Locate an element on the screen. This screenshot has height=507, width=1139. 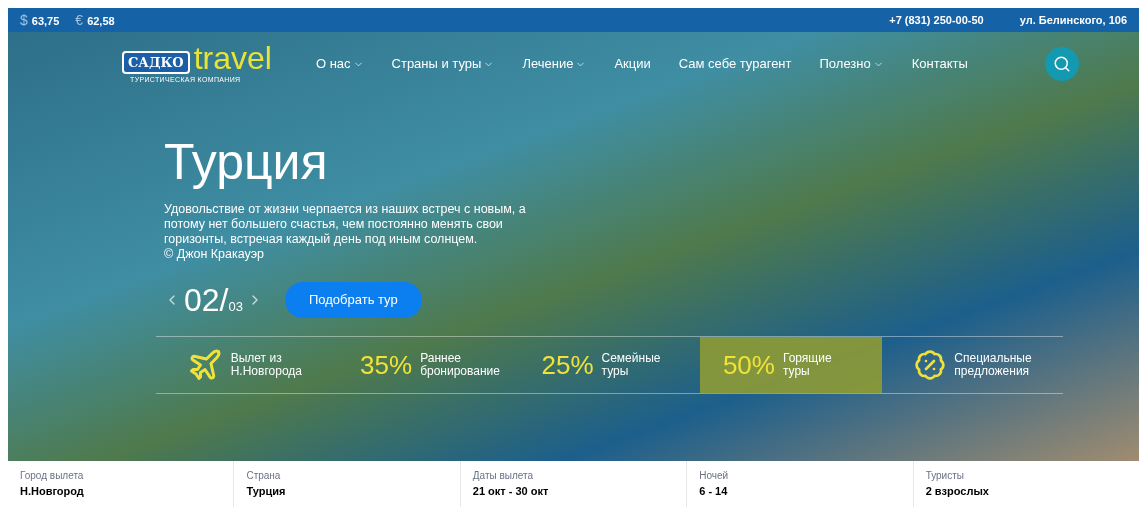
form-field: Туристы 2 взрослых is located at coordinates (1025, 484).